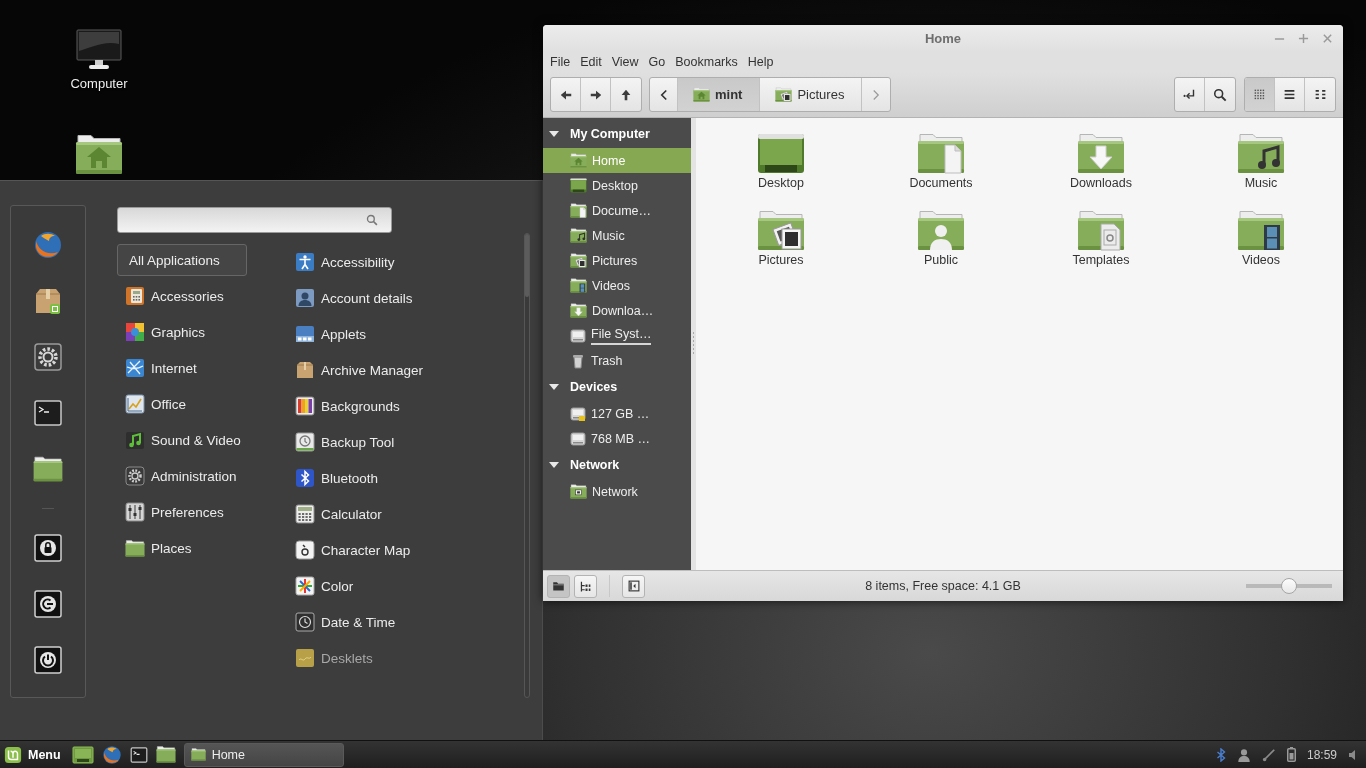 Image resolution: width=1366 pixels, height=768 pixels. Describe the element at coordinates (941, 239) in the screenshot. I see `folder-item: Public` at that location.